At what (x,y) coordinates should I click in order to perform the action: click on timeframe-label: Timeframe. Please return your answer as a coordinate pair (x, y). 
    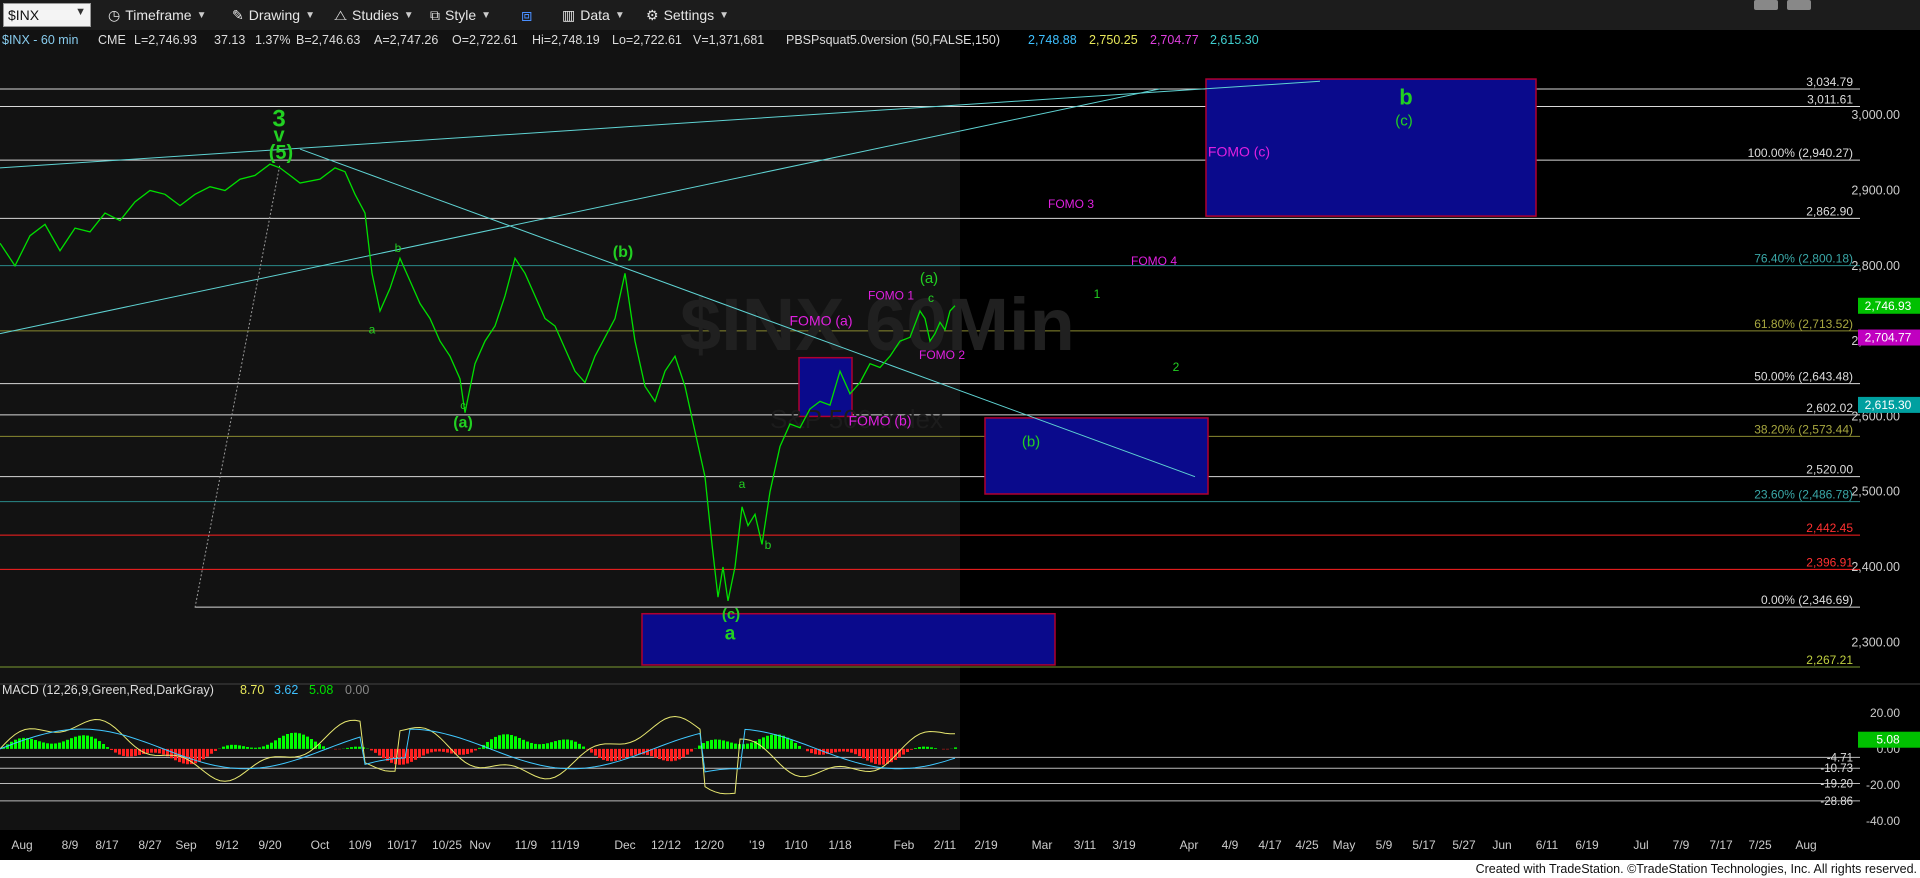
    Looking at the image, I should click on (158, 15).